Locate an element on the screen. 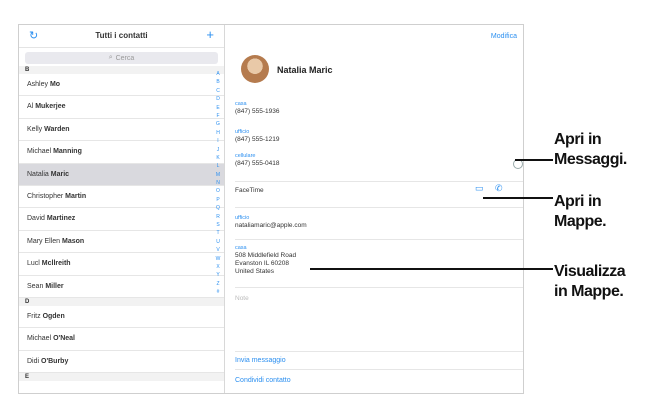  avatar is located at coordinates (255, 69).